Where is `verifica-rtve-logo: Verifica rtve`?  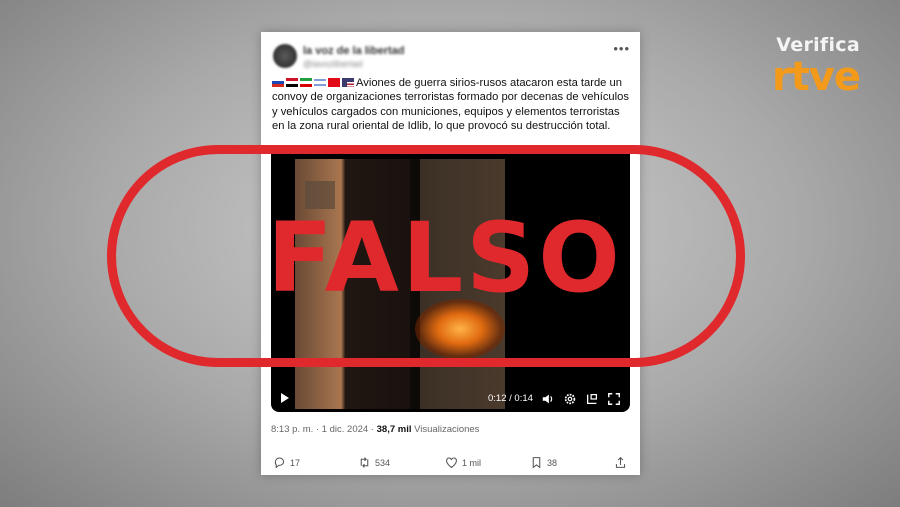
verifica-rtve-logo: Verifica rtve is located at coordinates (816, 67).